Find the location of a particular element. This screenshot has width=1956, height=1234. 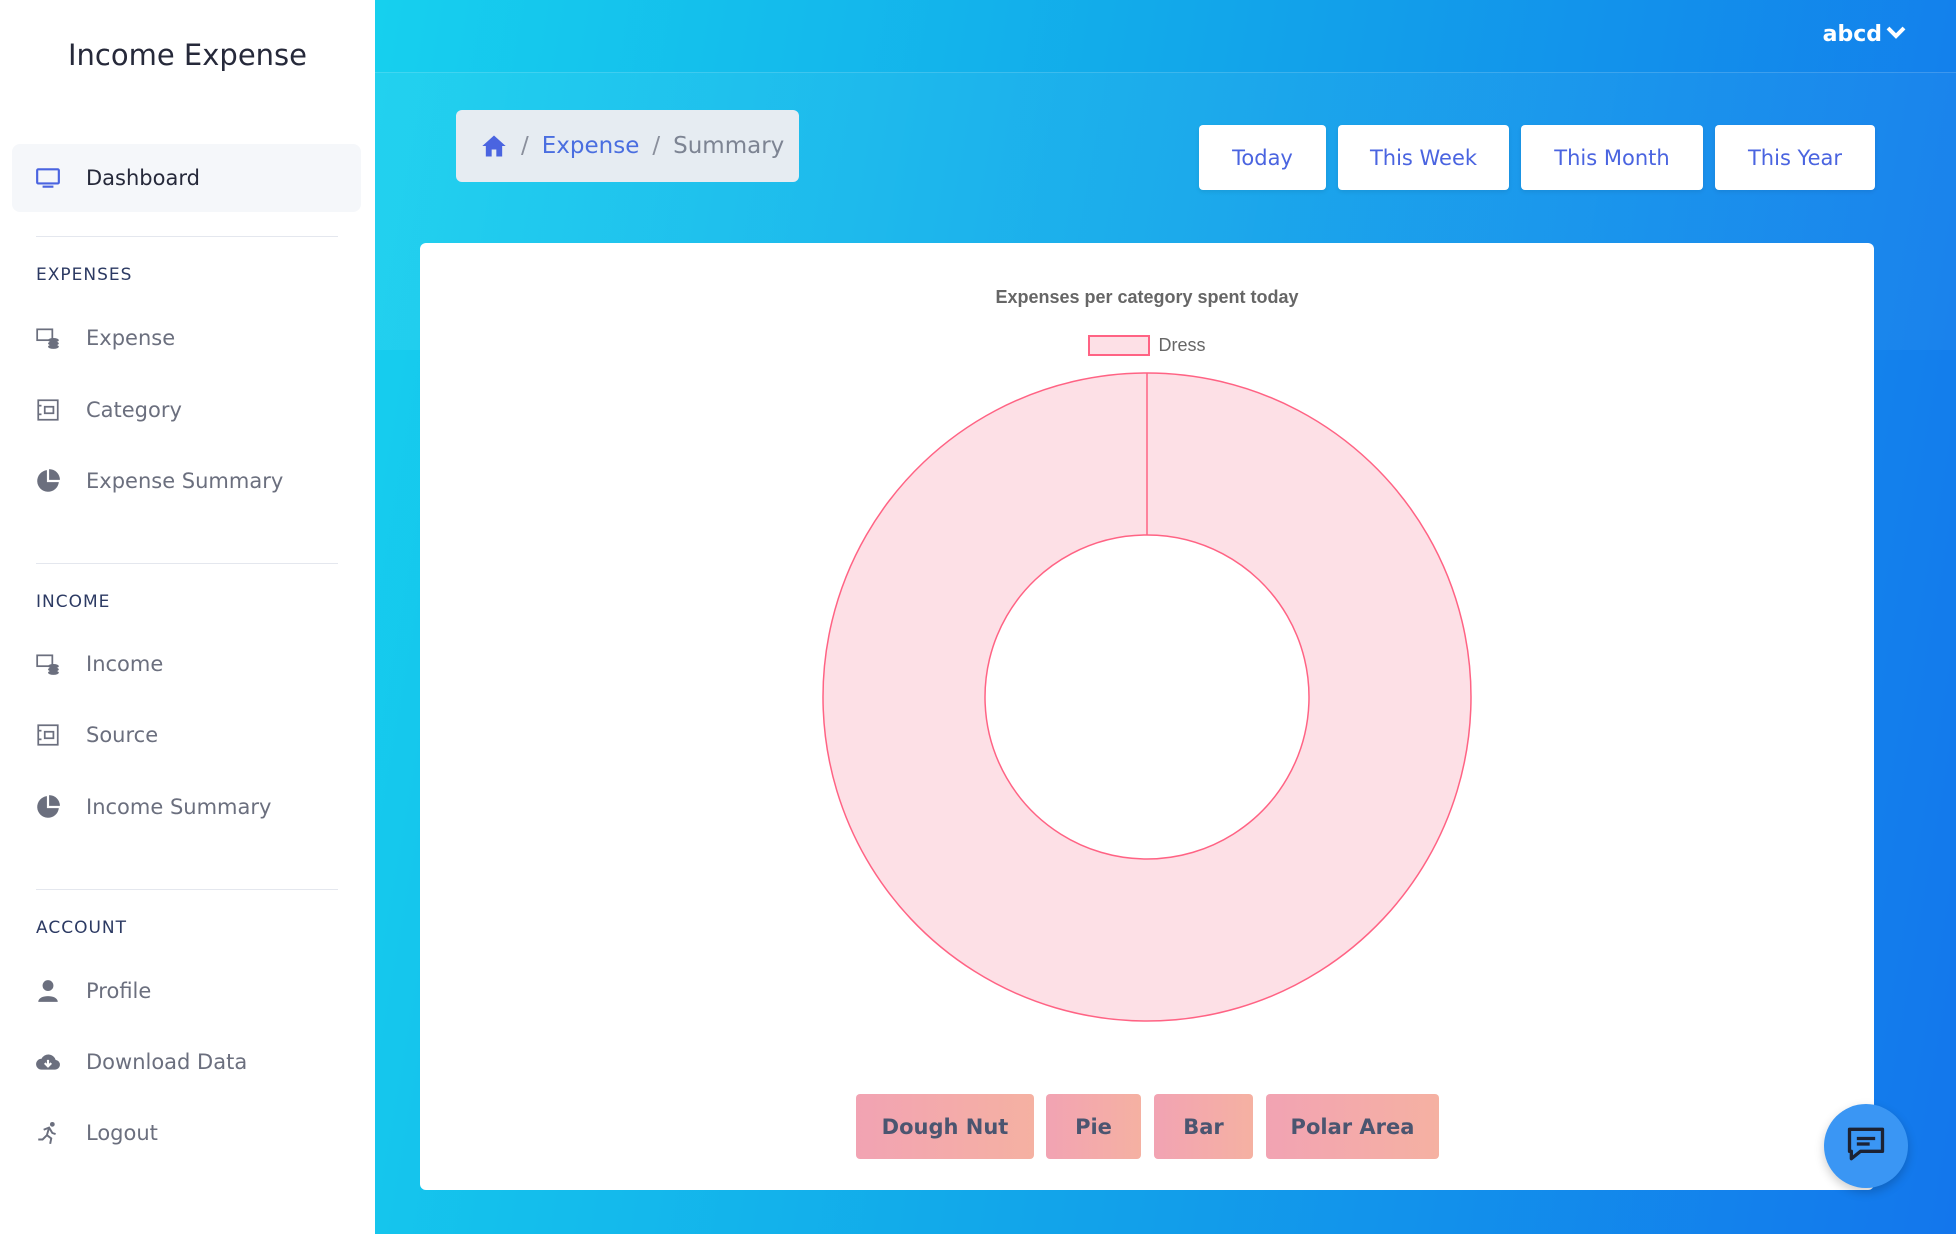

cloud-download-icon is located at coordinates (48, 1062).